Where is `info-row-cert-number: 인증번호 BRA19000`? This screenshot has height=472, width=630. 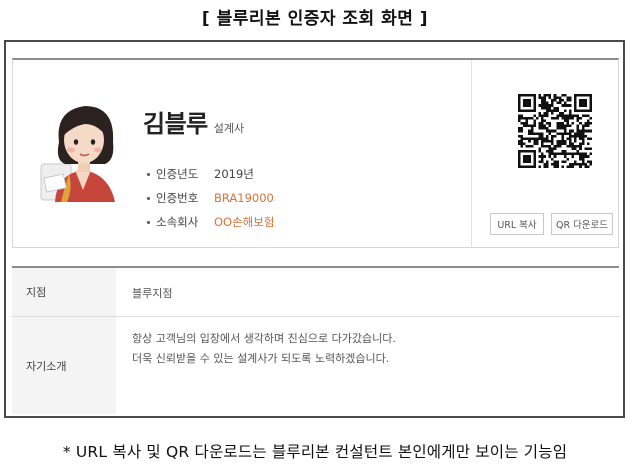 info-row-cert-number: 인증번호 BRA19000 is located at coordinates (210, 198).